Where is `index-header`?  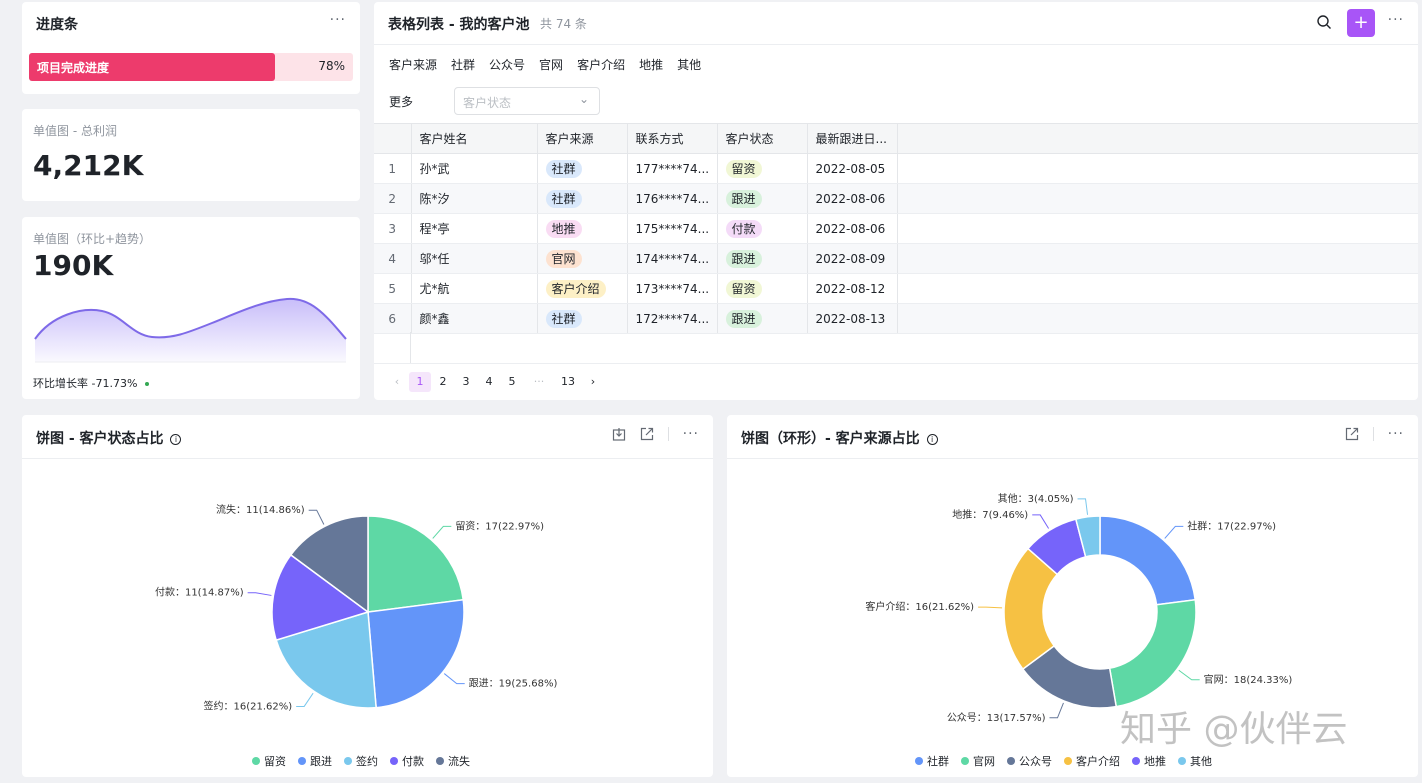 index-header is located at coordinates (393, 138).